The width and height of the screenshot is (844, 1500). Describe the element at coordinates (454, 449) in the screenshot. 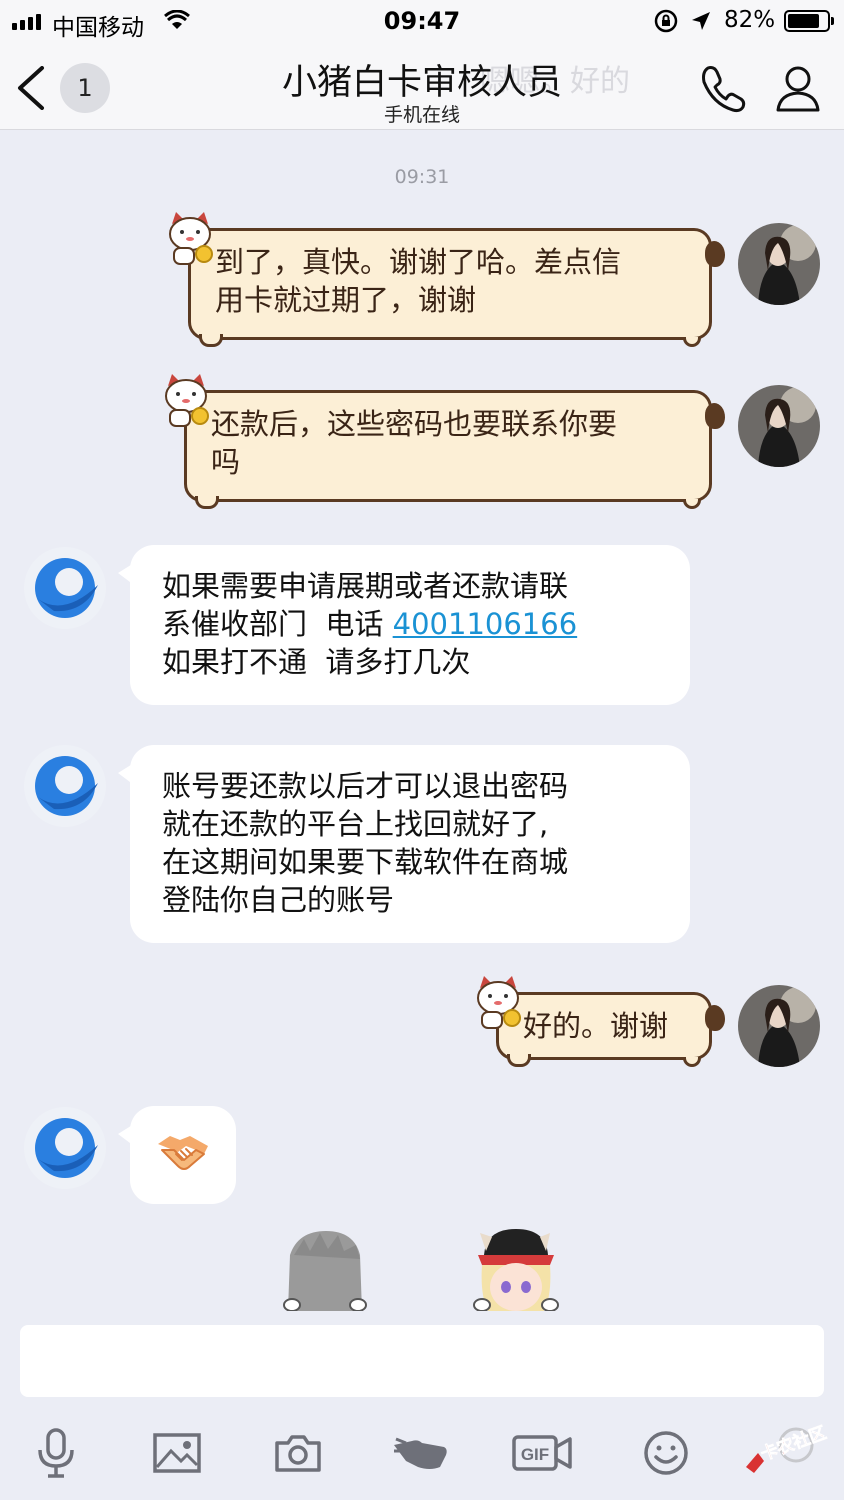

I see `sent-message-bubble: 还款后，这些密码也要联系你要 吗` at that location.